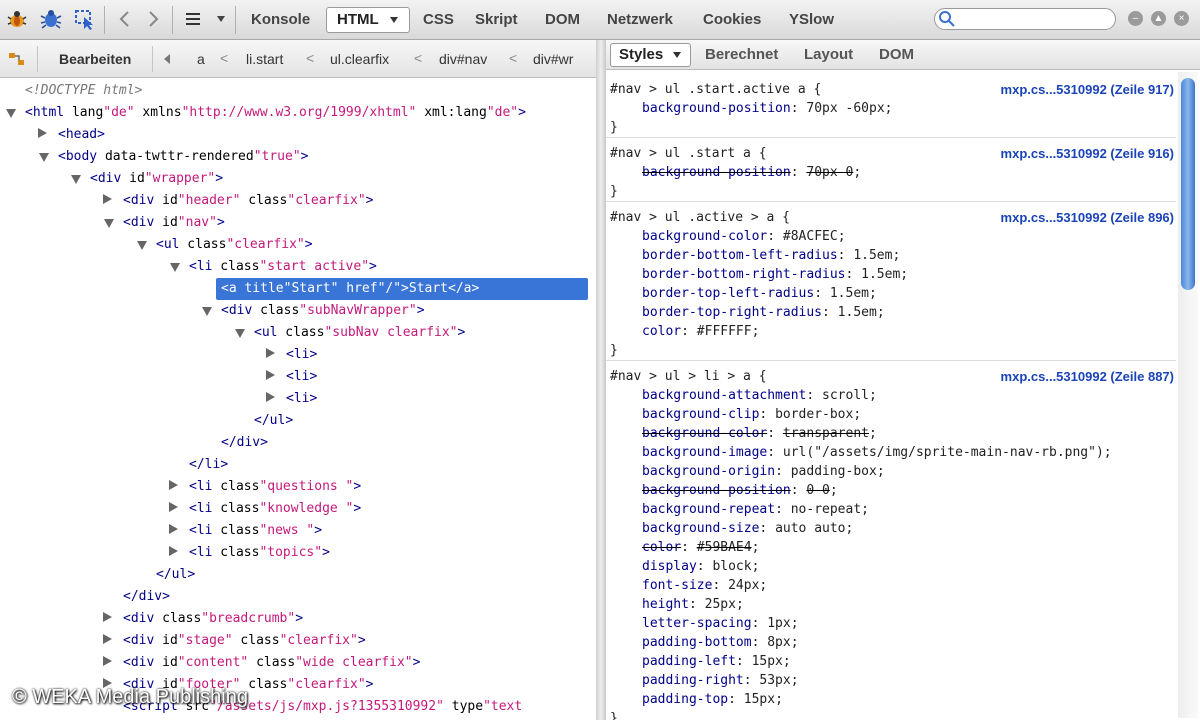  What do you see at coordinates (814, 414) in the screenshot?
I see `css-property-value: border-box` at bounding box center [814, 414].